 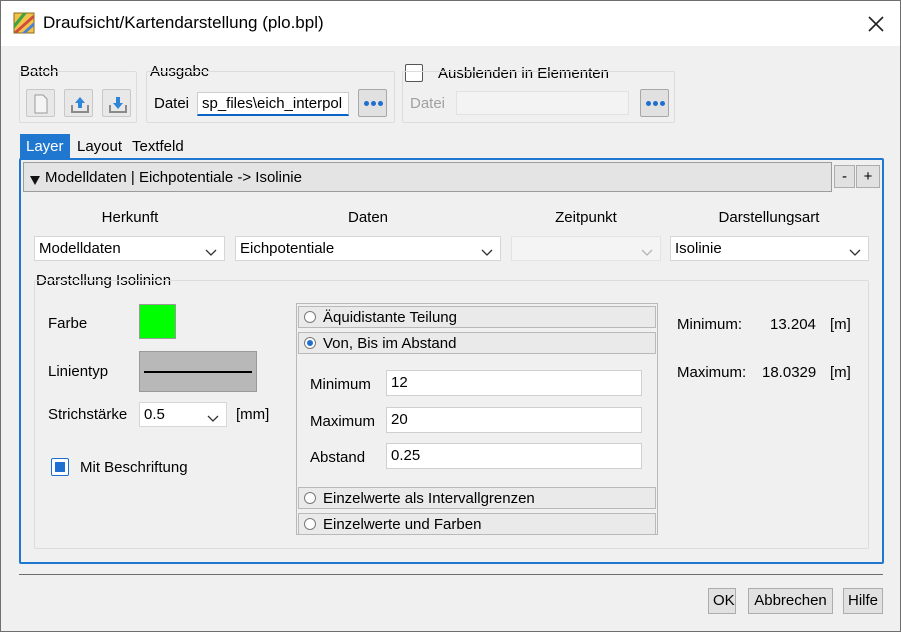 I want to click on radio-einzelwerte-farben-label: Einzelwerte und Farben, so click(x=402, y=524).